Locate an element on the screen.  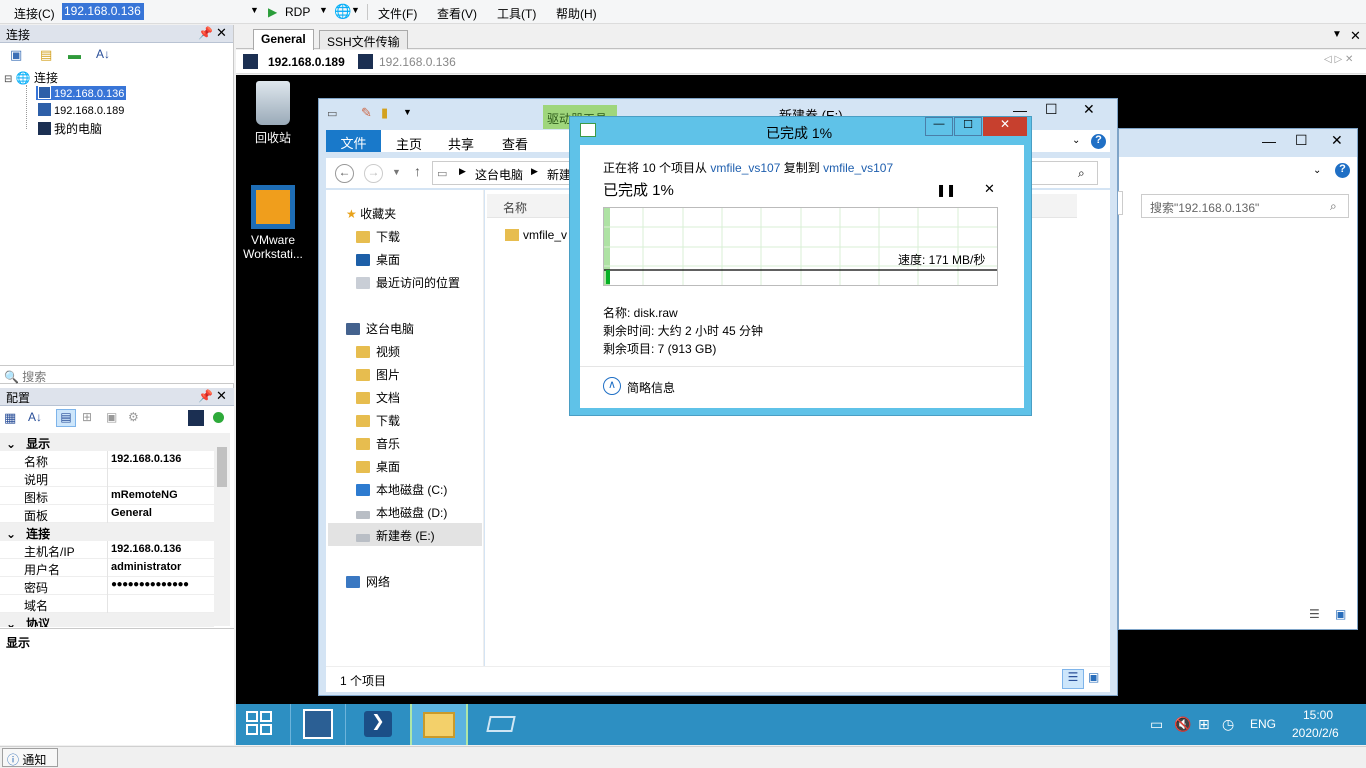
less-details-button: 简略信息 is located at coordinates (651, 387).